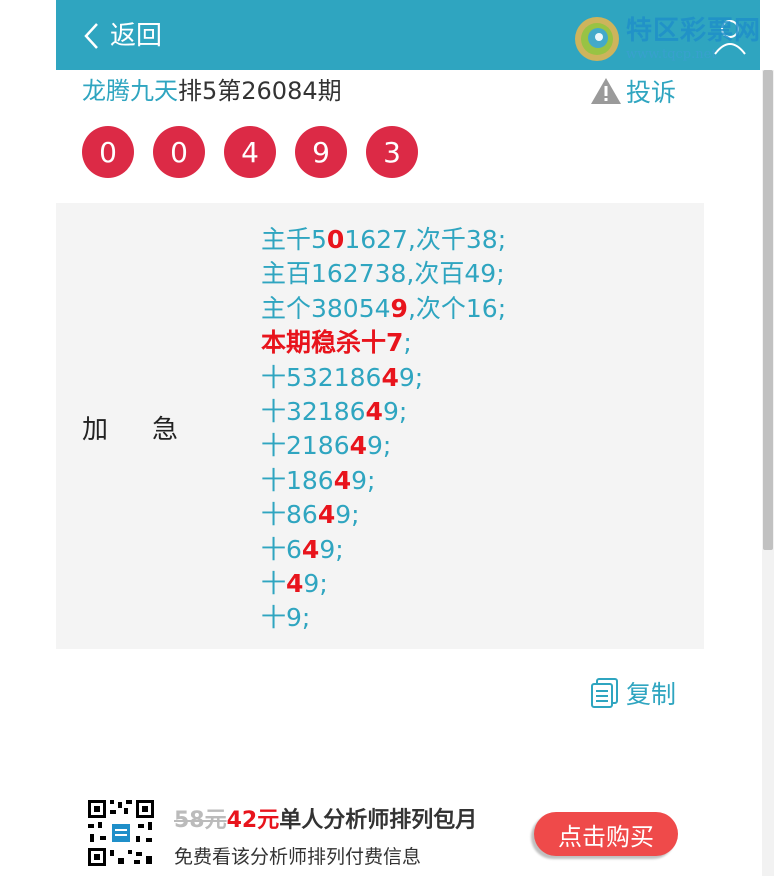 The image size is (774, 876). I want to click on prediction-line: 十9;, so click(383, 618).